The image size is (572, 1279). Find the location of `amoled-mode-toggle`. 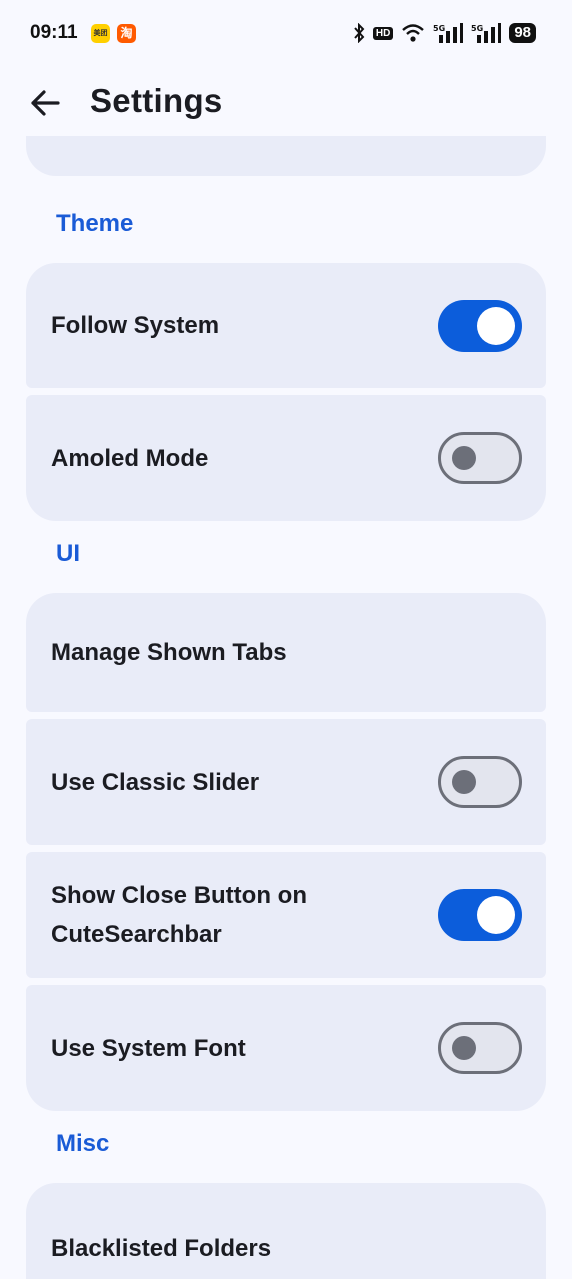

amoled-mode-toggle is located at coordinates (480, 458).